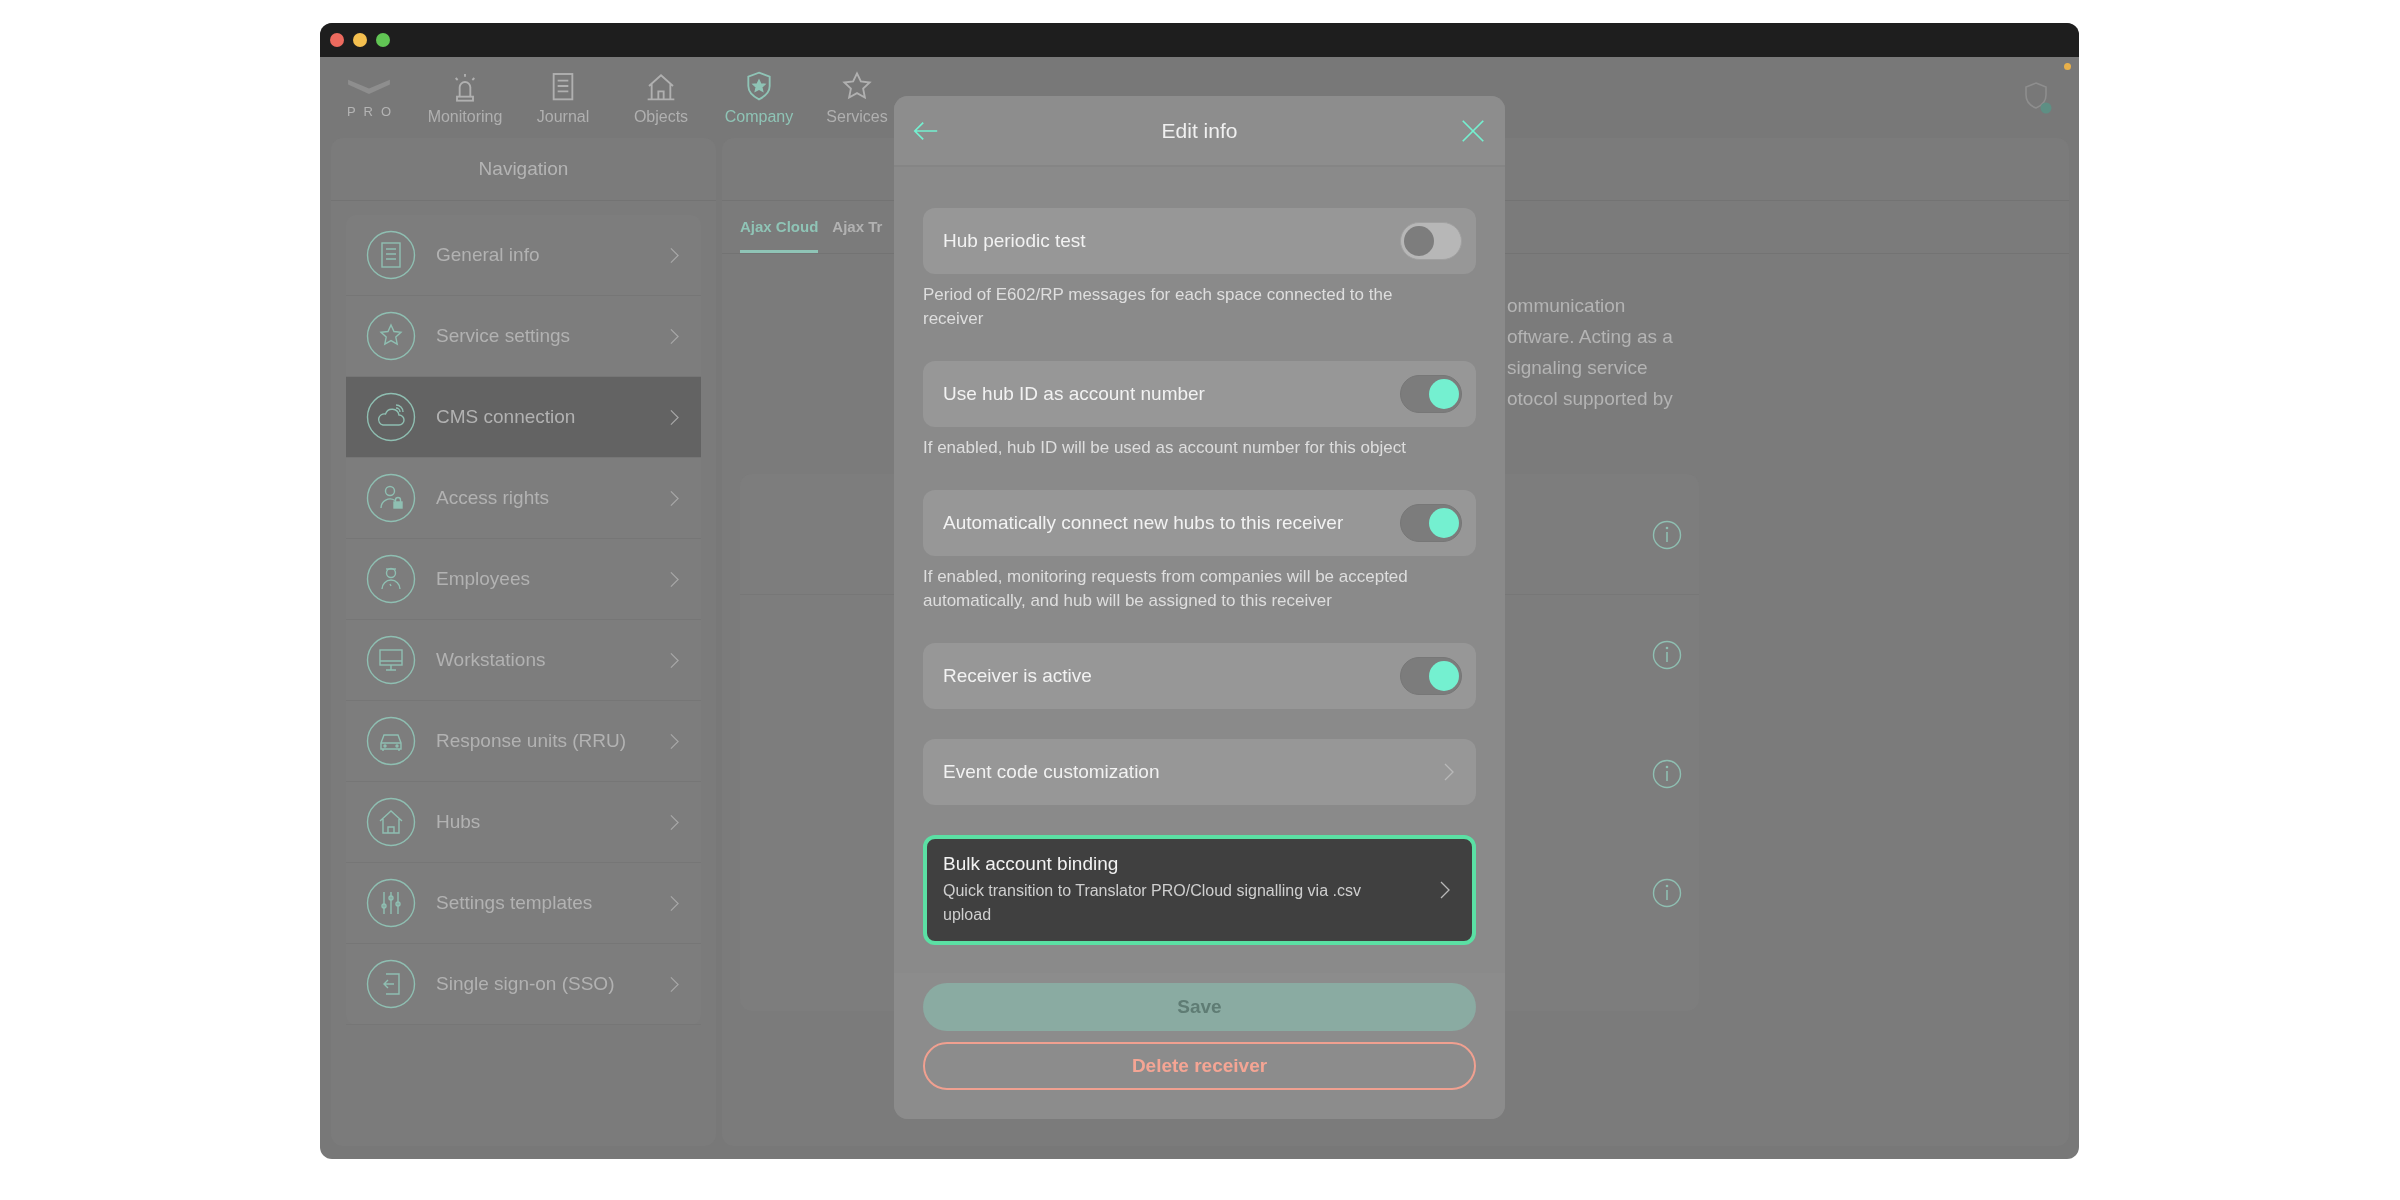 Image resolution: width=2400 pixels, height=1200 pixels. What do you see at coordinates (391, 498) in the screenshot?
I see `person-lock-icon` at bounding box center [391, 498].